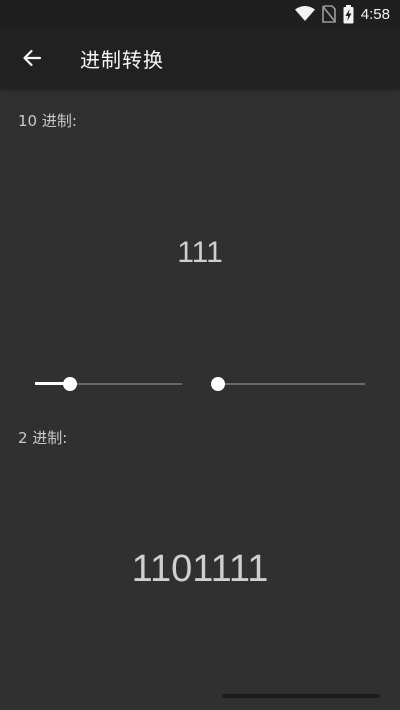  What do you see at coordinates (301, 696) in the screenshot?
I see `navigation-handle` at bounding box center [301, 696].